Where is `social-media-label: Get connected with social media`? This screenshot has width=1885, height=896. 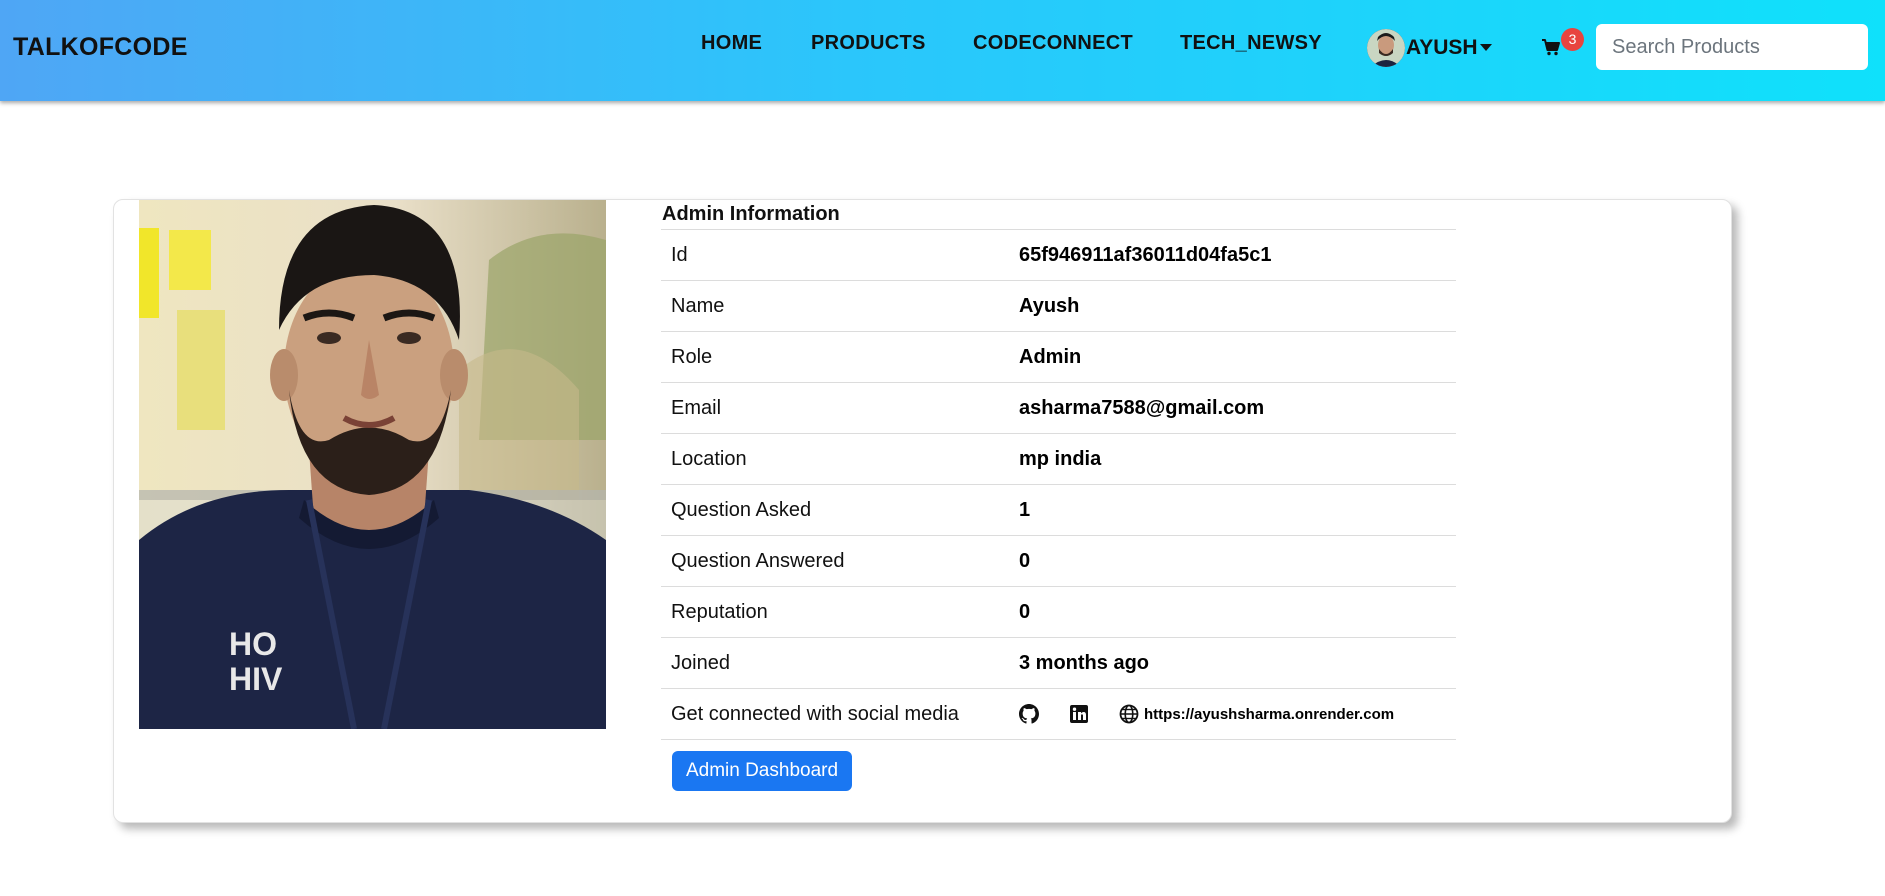 social-media-label: Get connected with social media is located at coordinates (815, 713).